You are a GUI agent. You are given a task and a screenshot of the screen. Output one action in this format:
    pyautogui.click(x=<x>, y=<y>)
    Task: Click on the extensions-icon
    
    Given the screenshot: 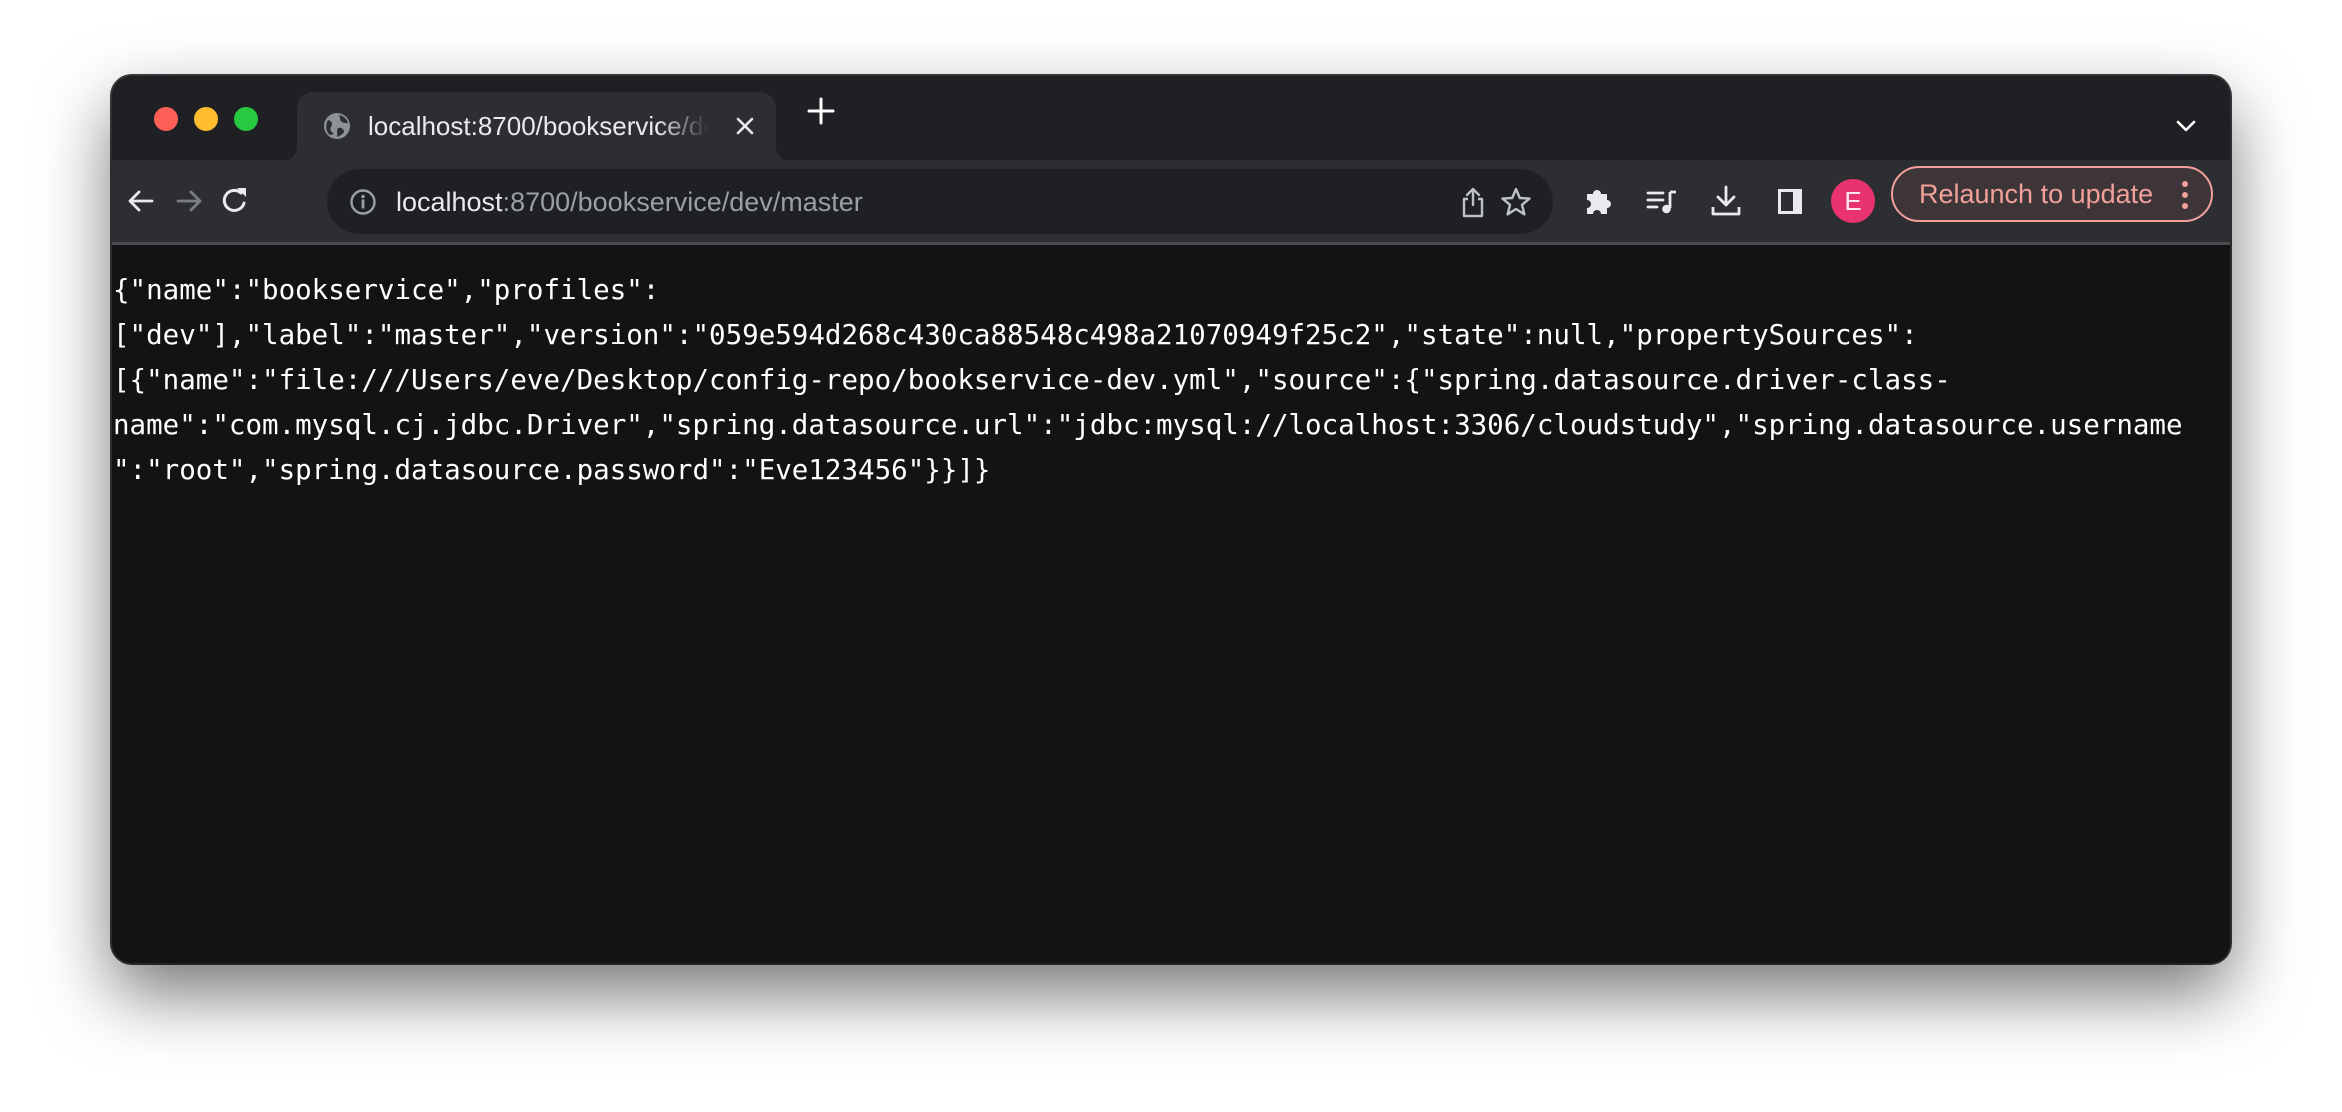 What is the action you would take?
    pyautogui.click(x=1598, y=201)
    